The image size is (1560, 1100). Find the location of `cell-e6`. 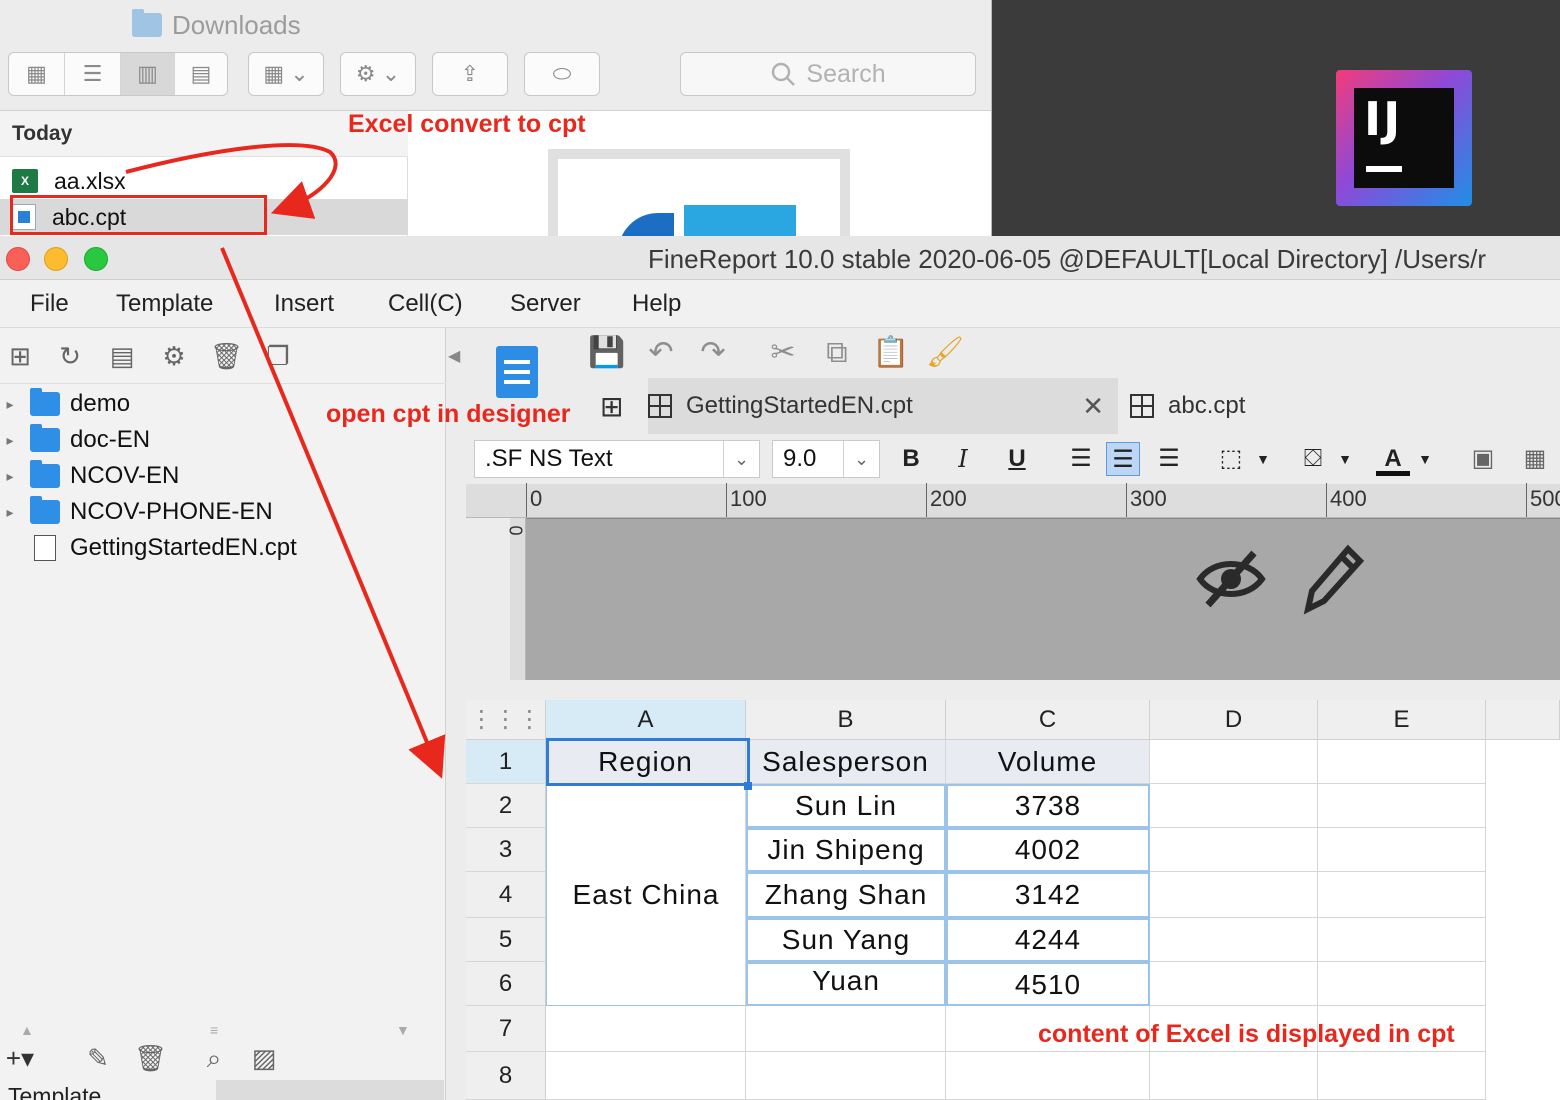

cell-e6 is located at coordinates (1402, 984).